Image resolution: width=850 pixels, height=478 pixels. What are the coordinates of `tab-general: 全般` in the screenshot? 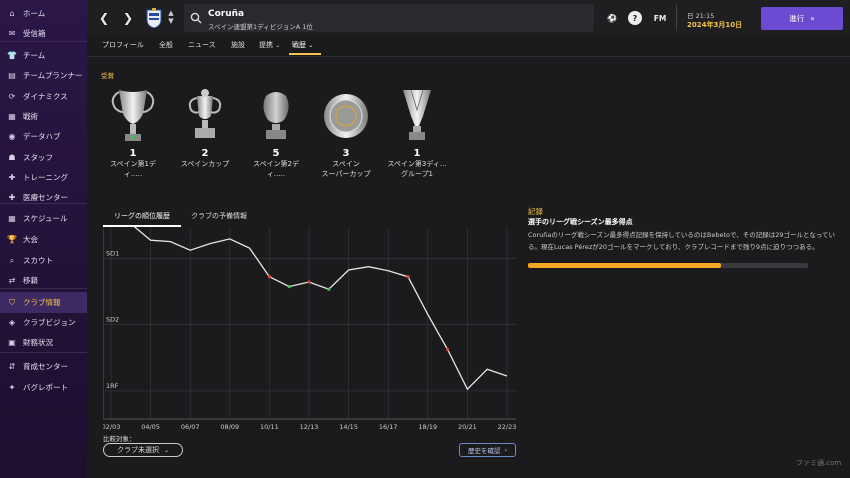 It's located at (166, 45).